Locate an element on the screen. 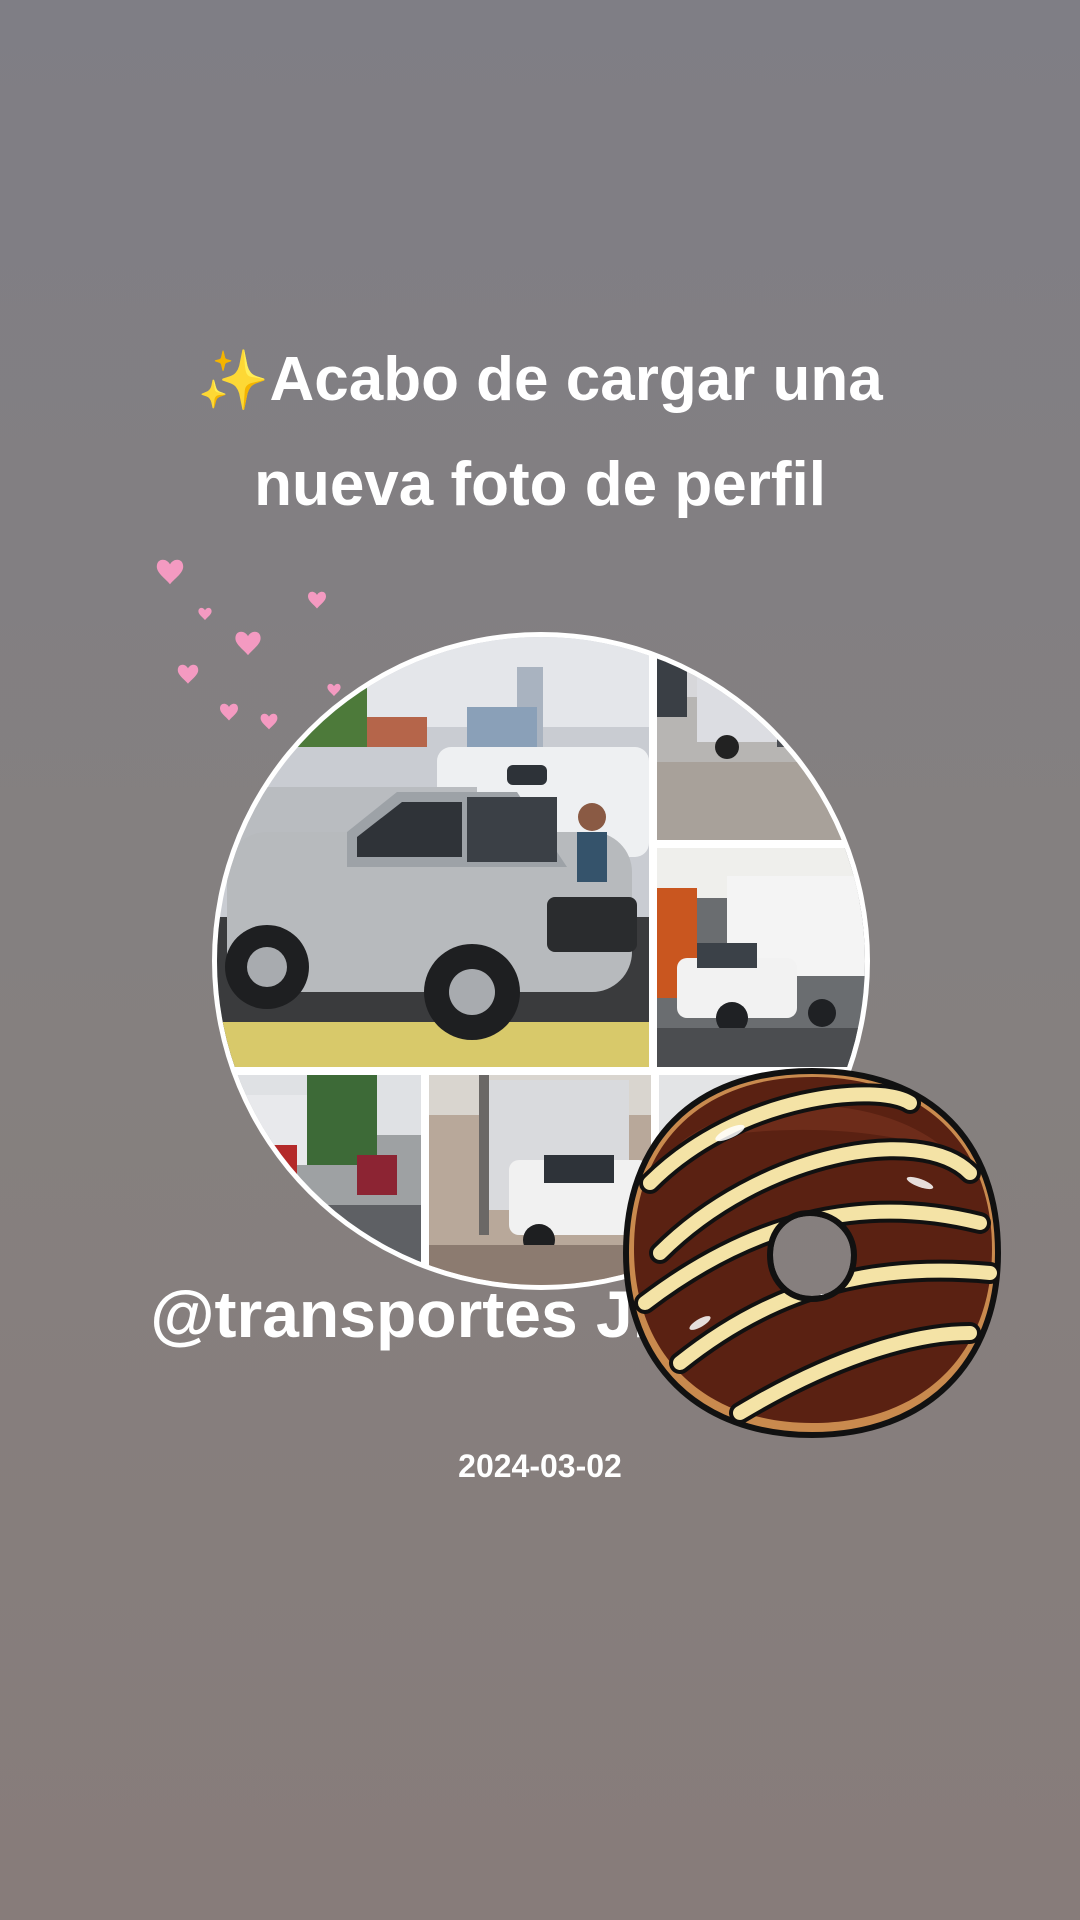 The image size is (1080, 1920). photo-box-truck-street is located at coordinates (761, 738).